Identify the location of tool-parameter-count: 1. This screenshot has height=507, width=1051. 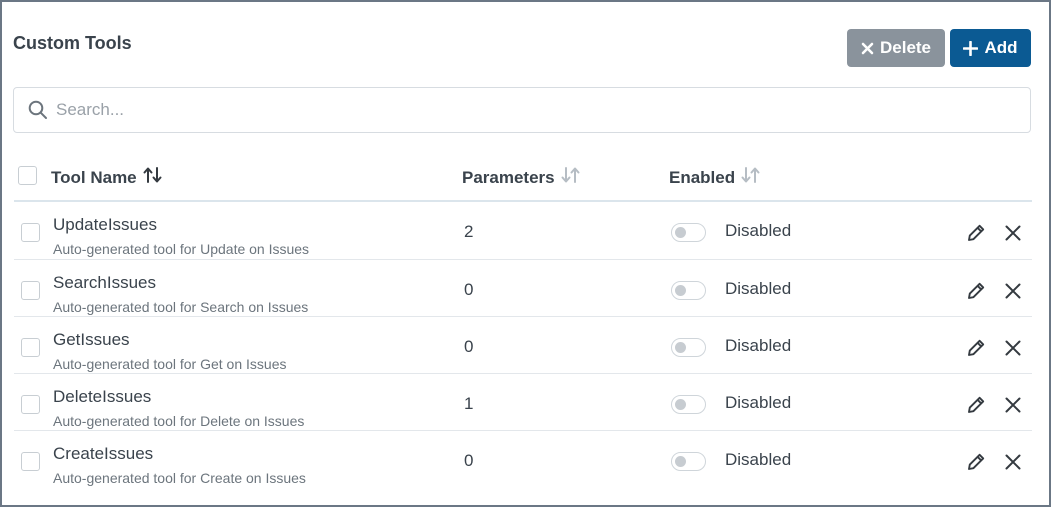
(469, 403).